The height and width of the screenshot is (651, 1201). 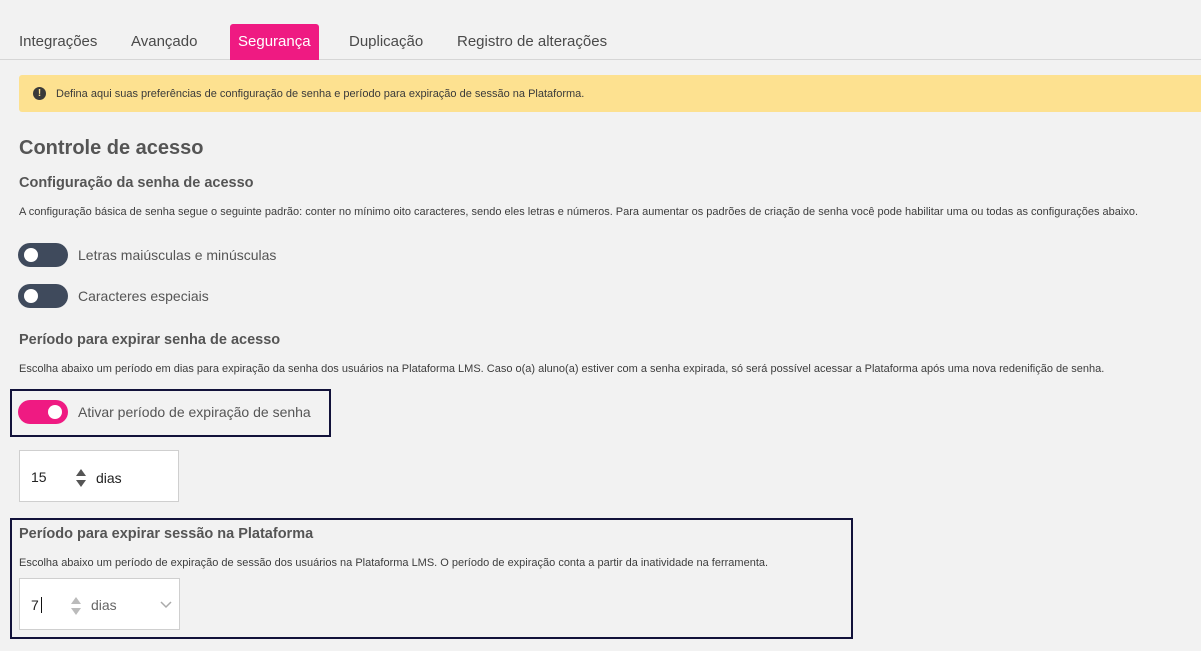 What do you see at coordinates (43, 255) in the screenshot?
I see `toggle-uppercase-lowercase` at bounding box center [43, 255].